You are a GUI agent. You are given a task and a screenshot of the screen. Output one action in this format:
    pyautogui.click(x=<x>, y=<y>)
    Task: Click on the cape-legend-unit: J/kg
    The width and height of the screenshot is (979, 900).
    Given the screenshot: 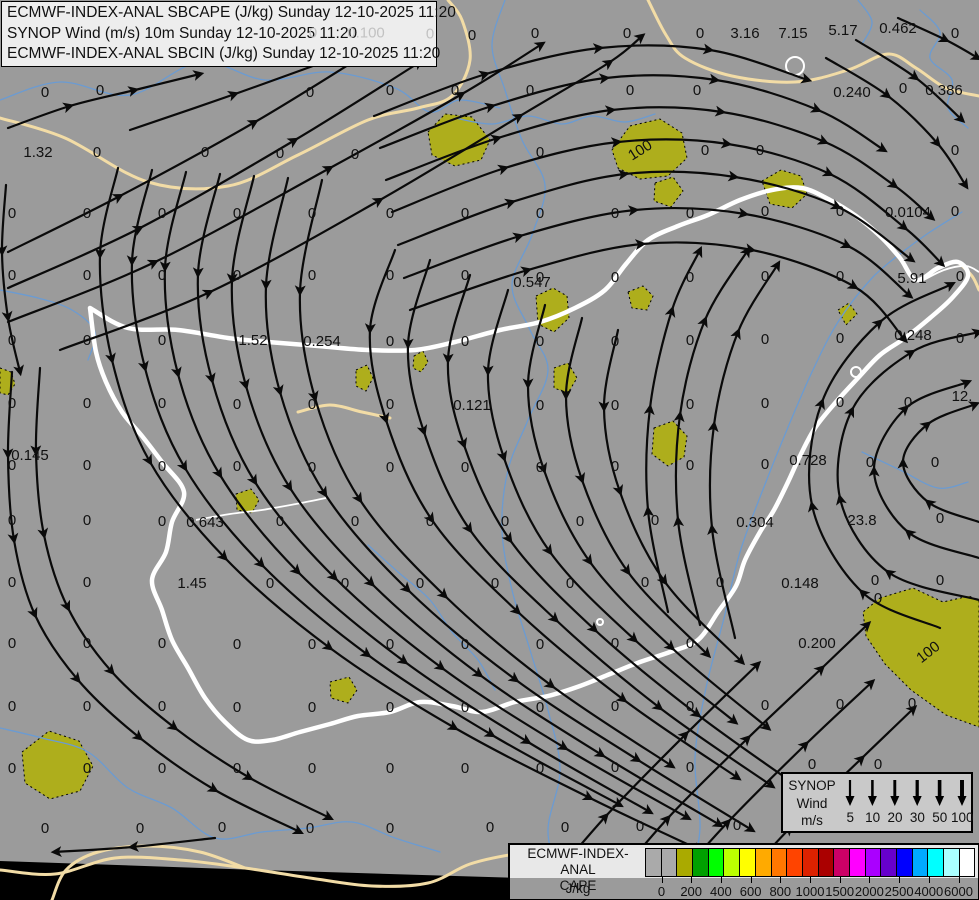 What is the action you would take?
    pyautogui.click(x=578, y=888)
    